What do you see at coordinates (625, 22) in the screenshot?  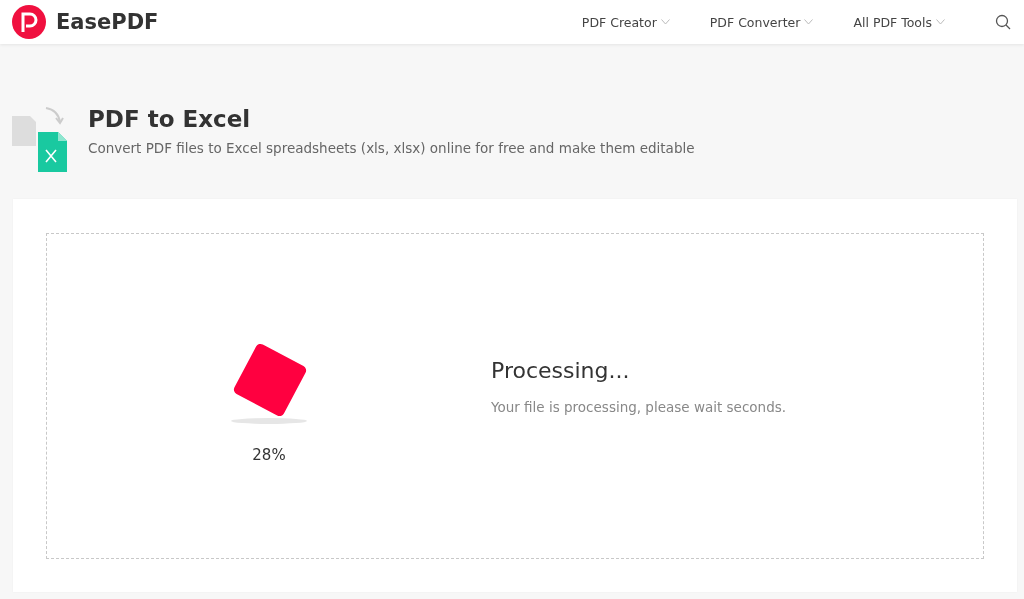 I see `nav-menu: PDF Creator` at bounding box center [625, 22].